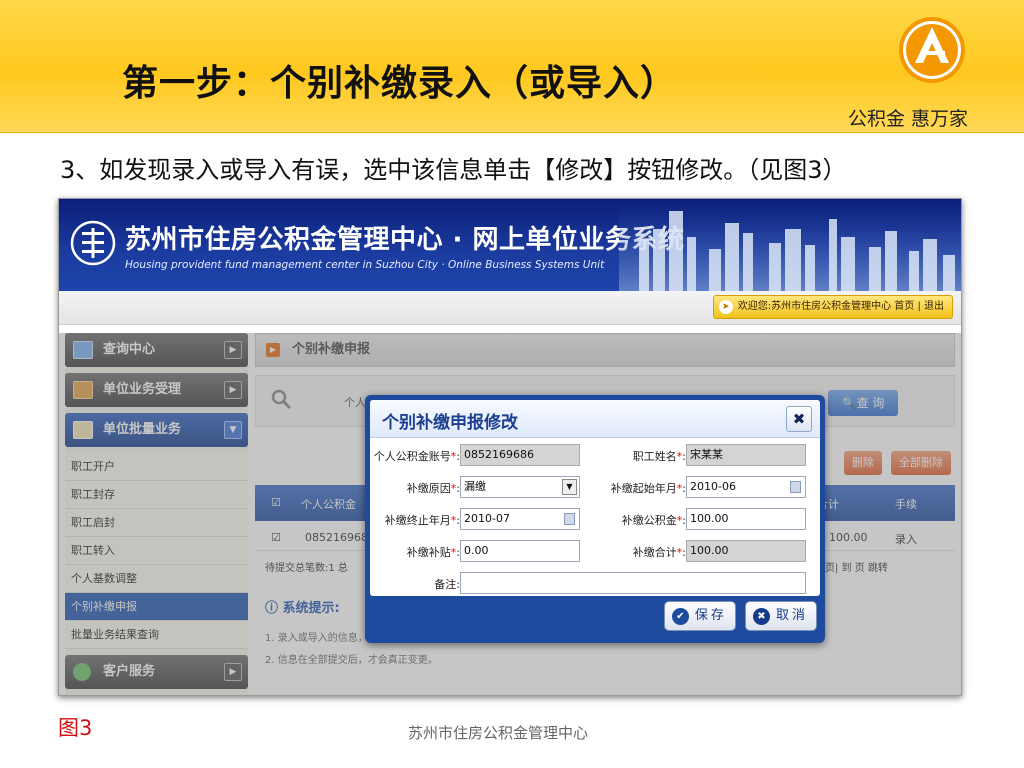  Describe the element at coordinates (746, 519) in the screenshot. I see `fund-field: 100.00` at that location.